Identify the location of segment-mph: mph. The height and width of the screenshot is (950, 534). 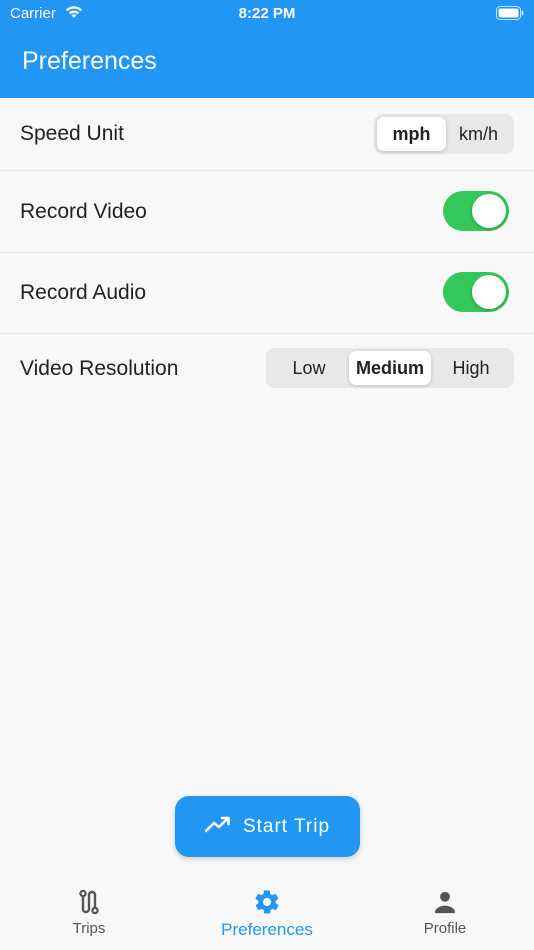
(411, 134).